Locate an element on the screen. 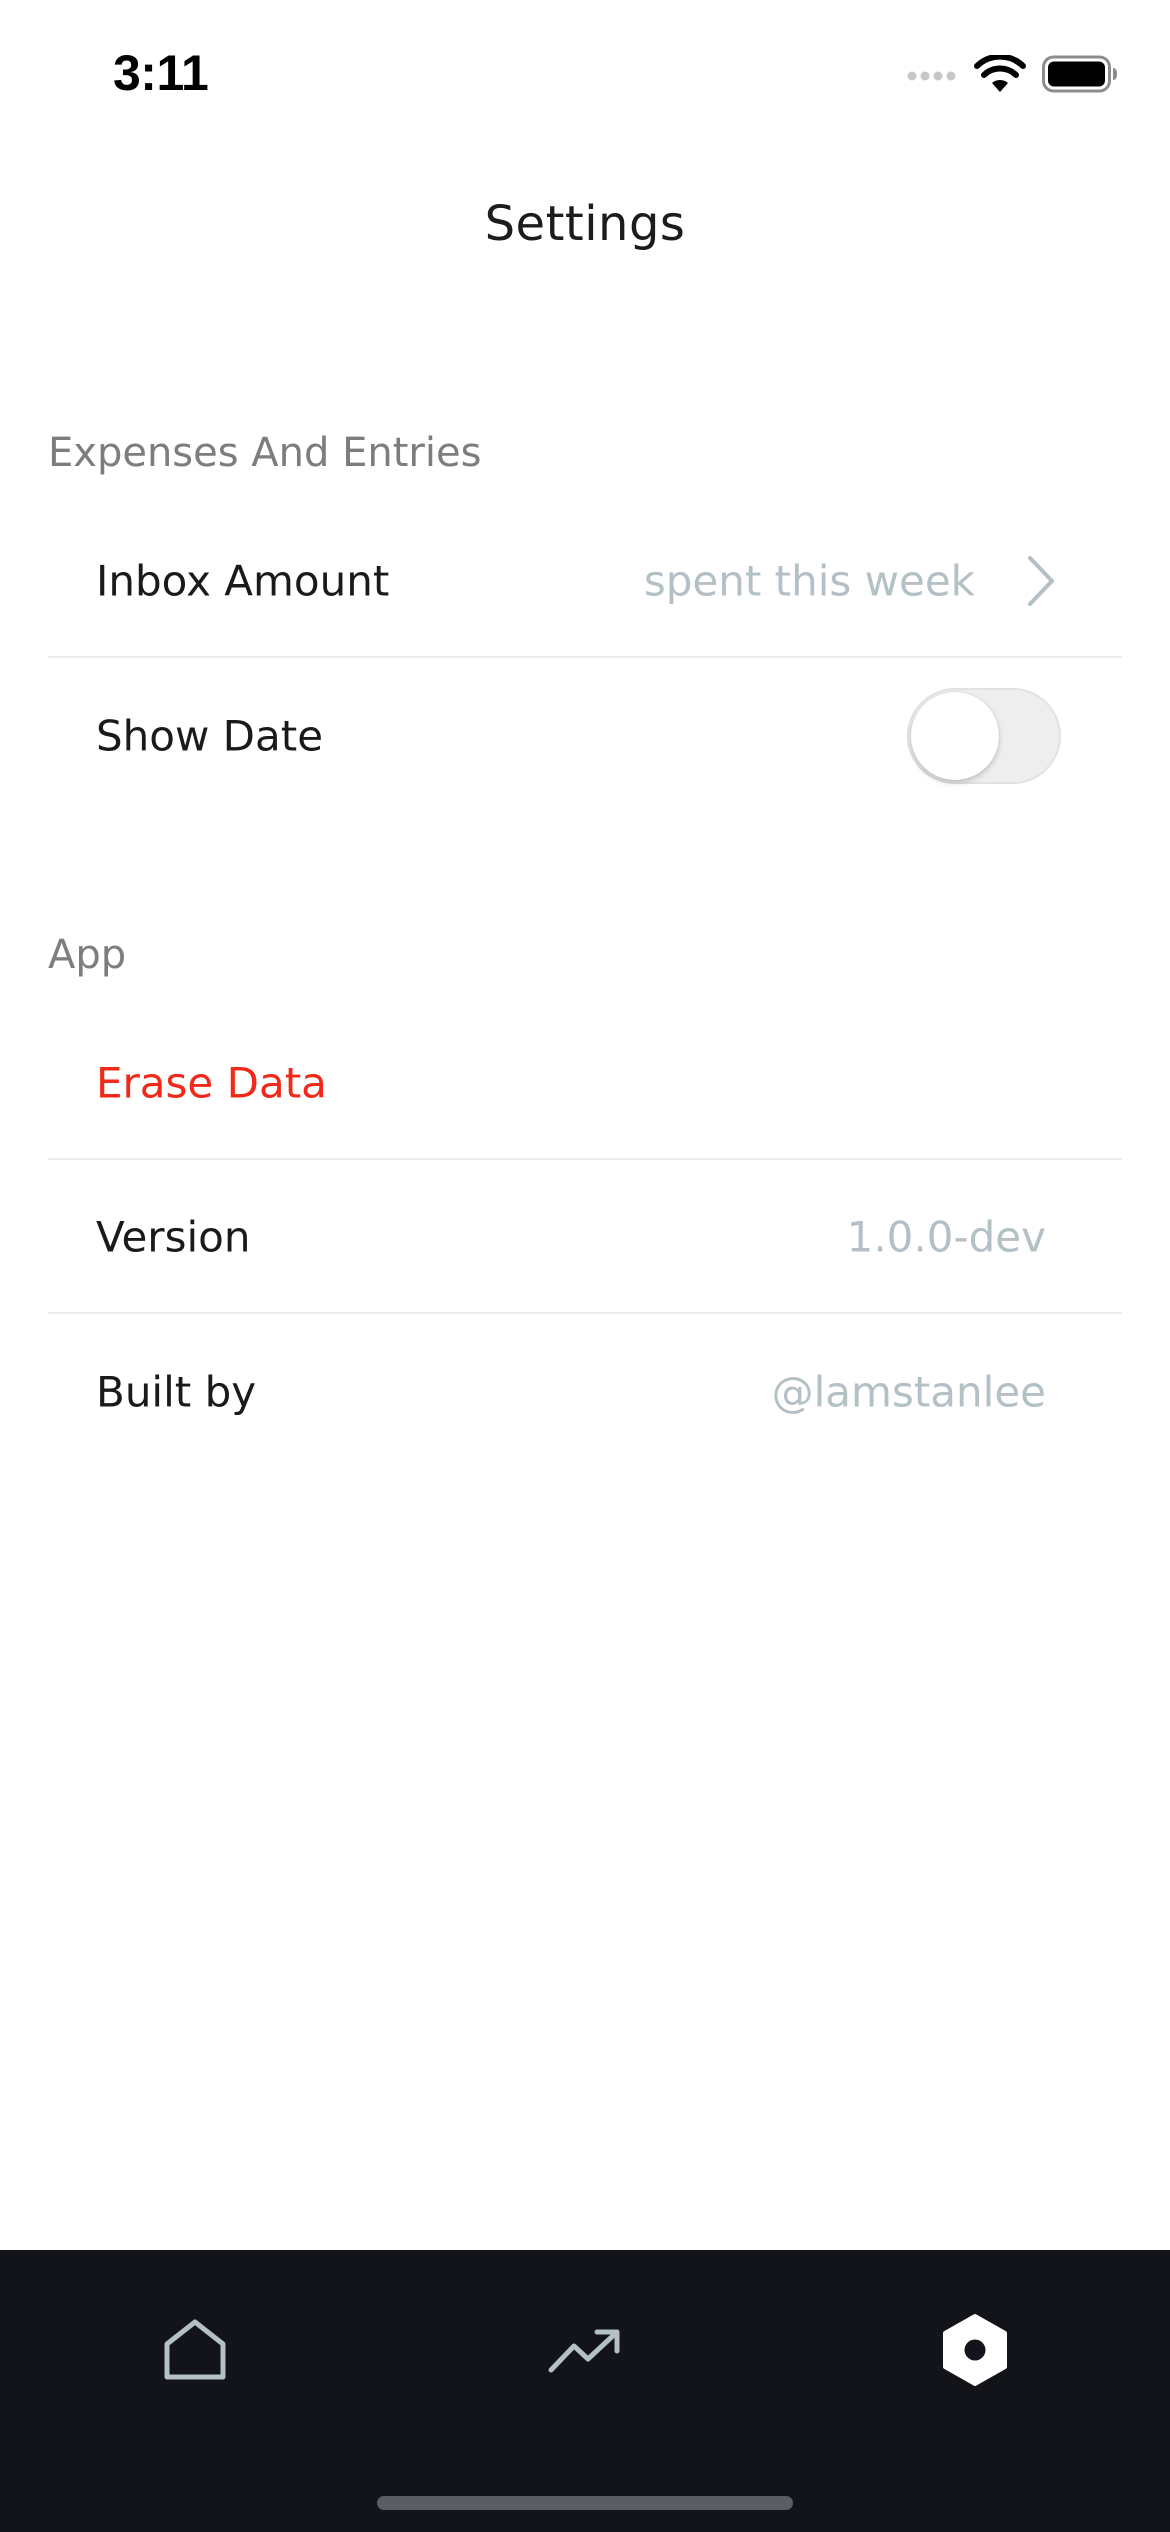 The image size is (1170, 2532). home-indicator is located at coordinates (585, 2503).